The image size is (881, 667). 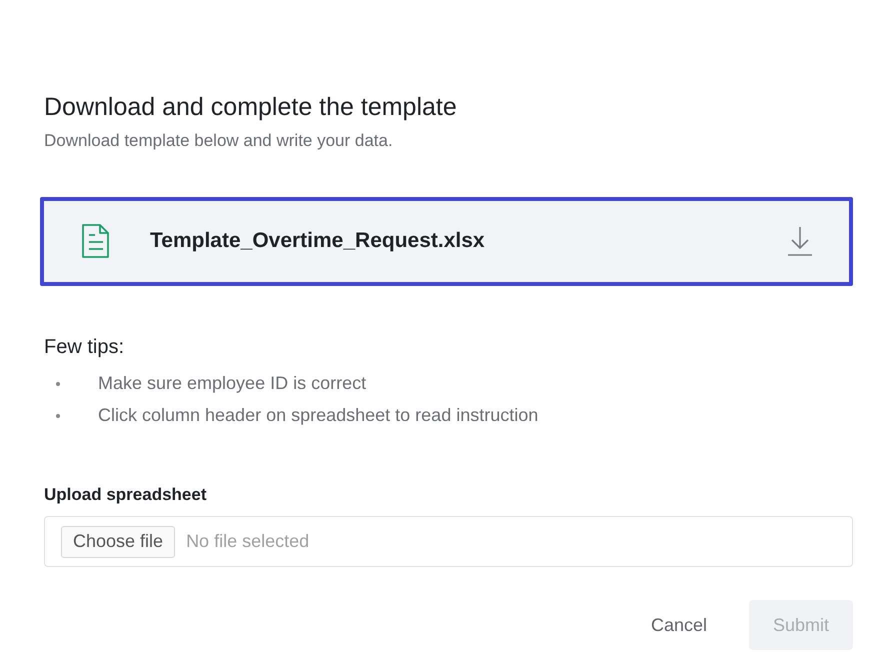 What do you see at coordinates (126, 495) in the screenshot?
I see `upload-label: Upload spreadsheet` at bounding box center [126, 495].